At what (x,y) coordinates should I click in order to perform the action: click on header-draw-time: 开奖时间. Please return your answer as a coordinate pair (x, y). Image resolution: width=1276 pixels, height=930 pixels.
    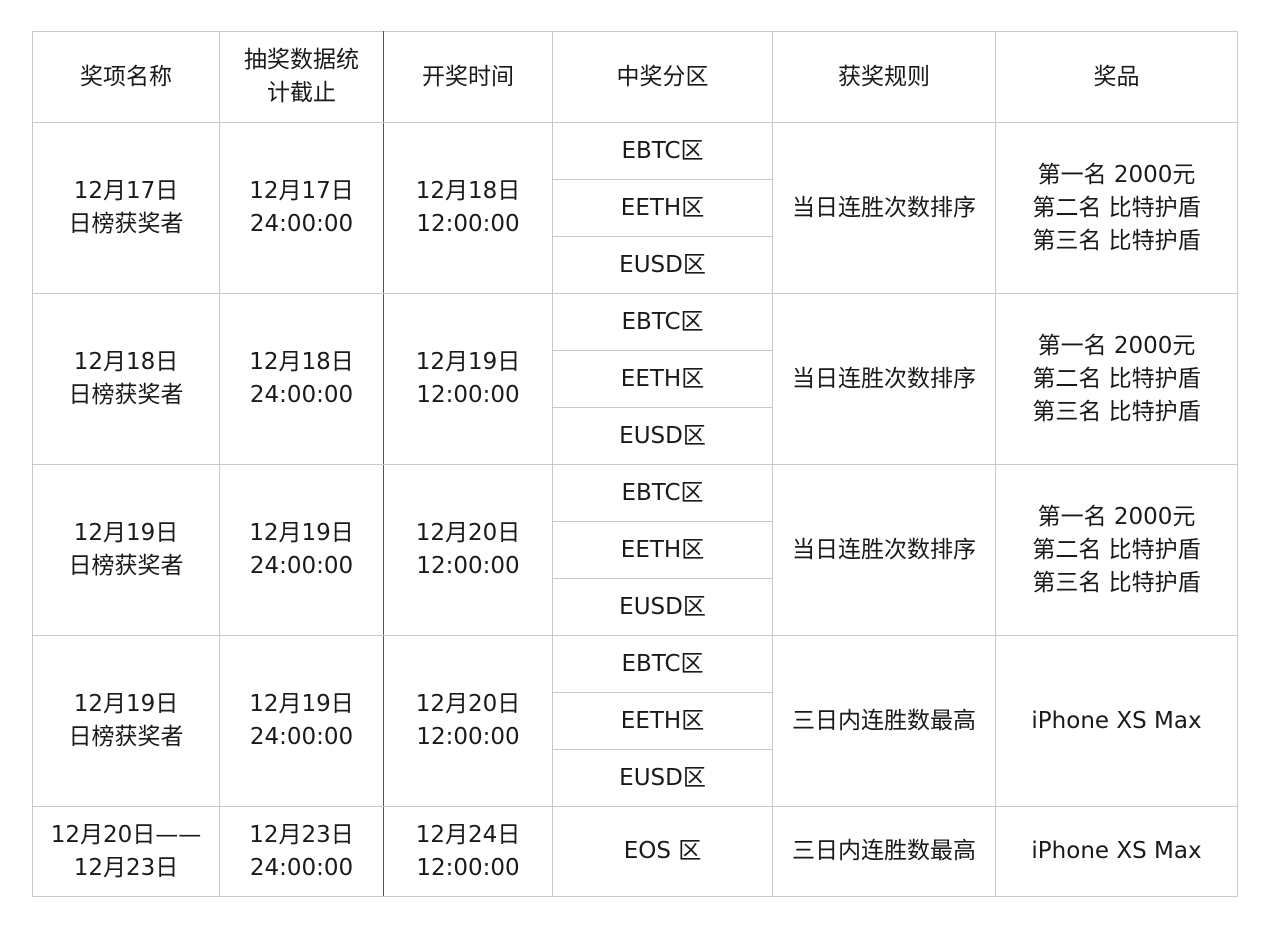
    Looking at the image, I should click on (468, 77).